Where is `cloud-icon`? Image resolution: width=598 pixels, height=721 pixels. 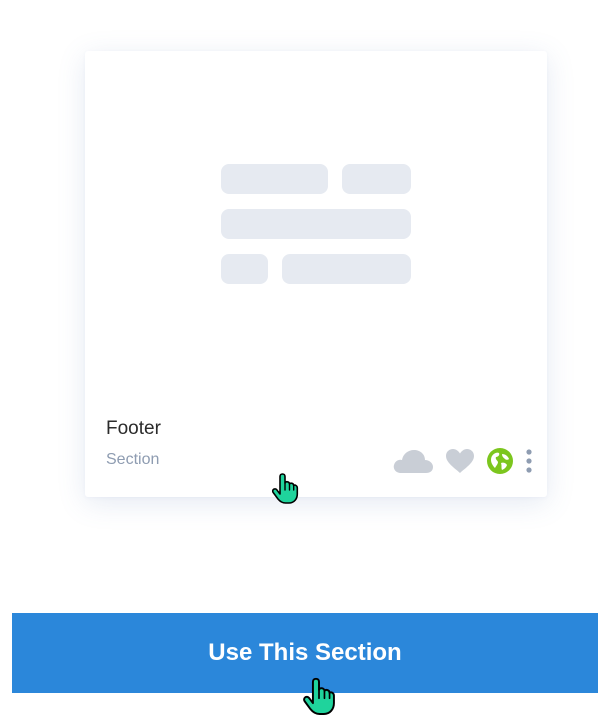 cloud-icon is located at coordinates (413, 461).